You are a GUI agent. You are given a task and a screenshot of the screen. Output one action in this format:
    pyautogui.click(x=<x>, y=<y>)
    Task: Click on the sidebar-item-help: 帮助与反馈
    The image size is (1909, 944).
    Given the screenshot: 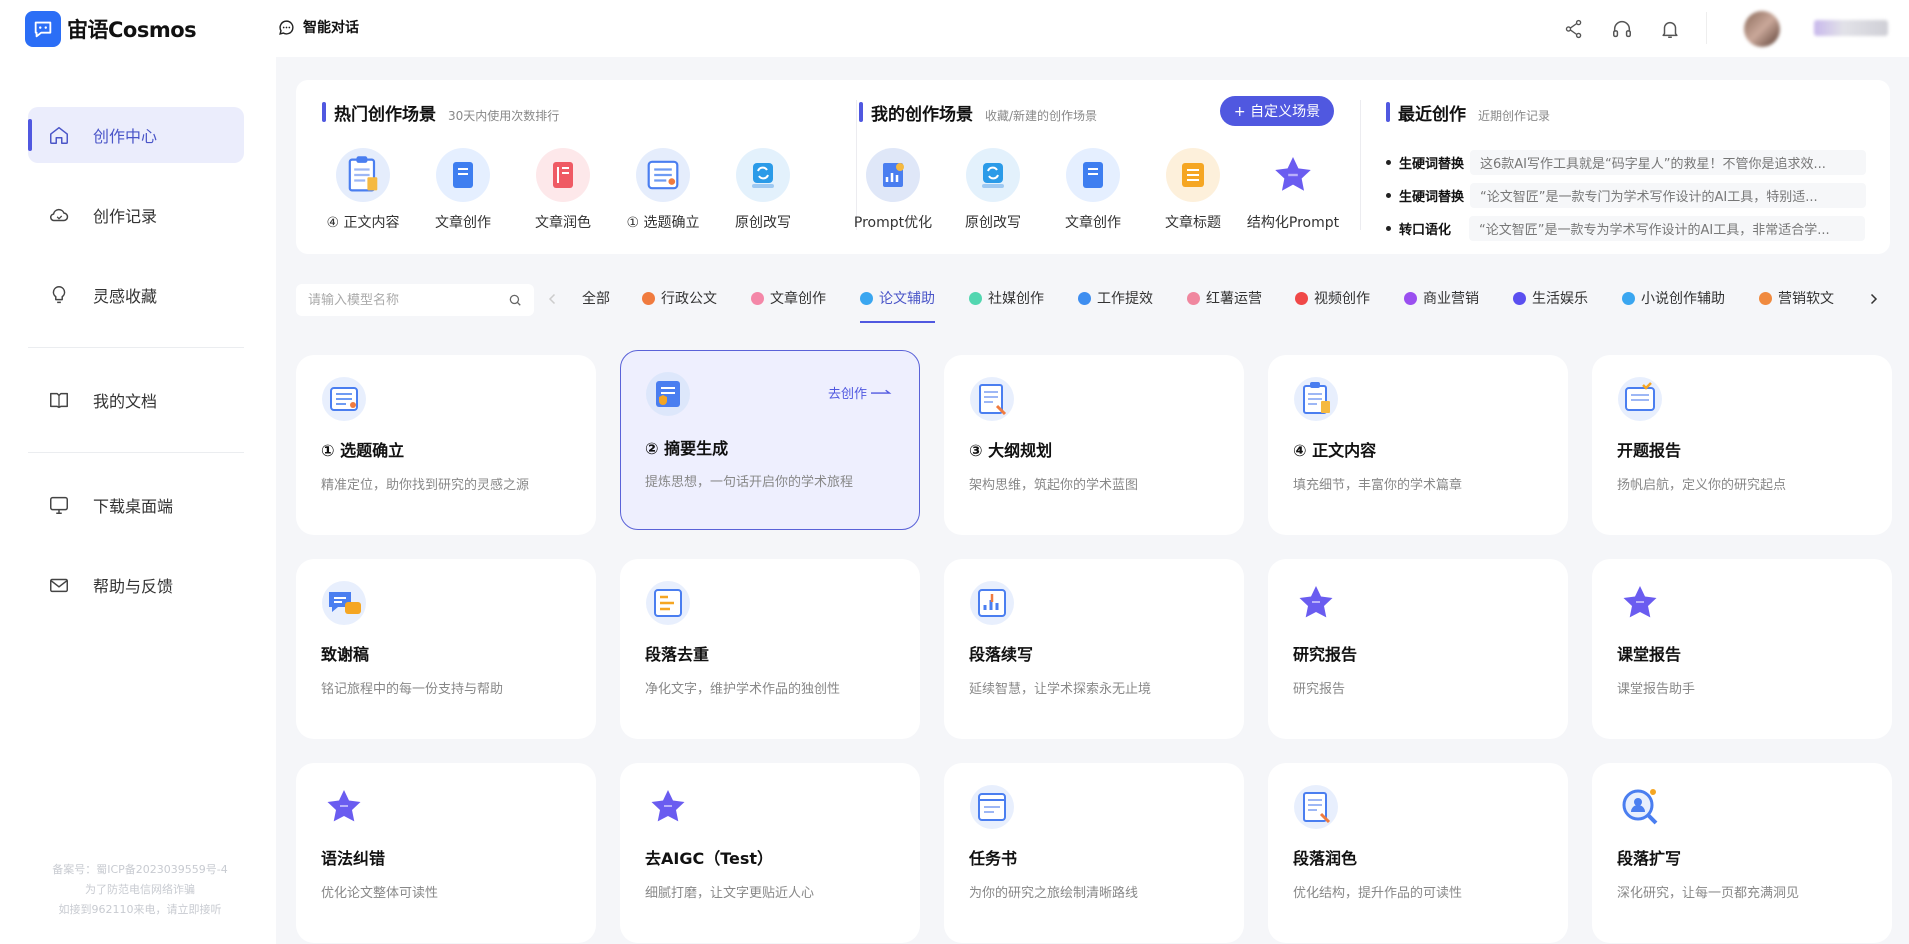 What is the action you would take?
    pyautogui.click(x=136, y=585)
    